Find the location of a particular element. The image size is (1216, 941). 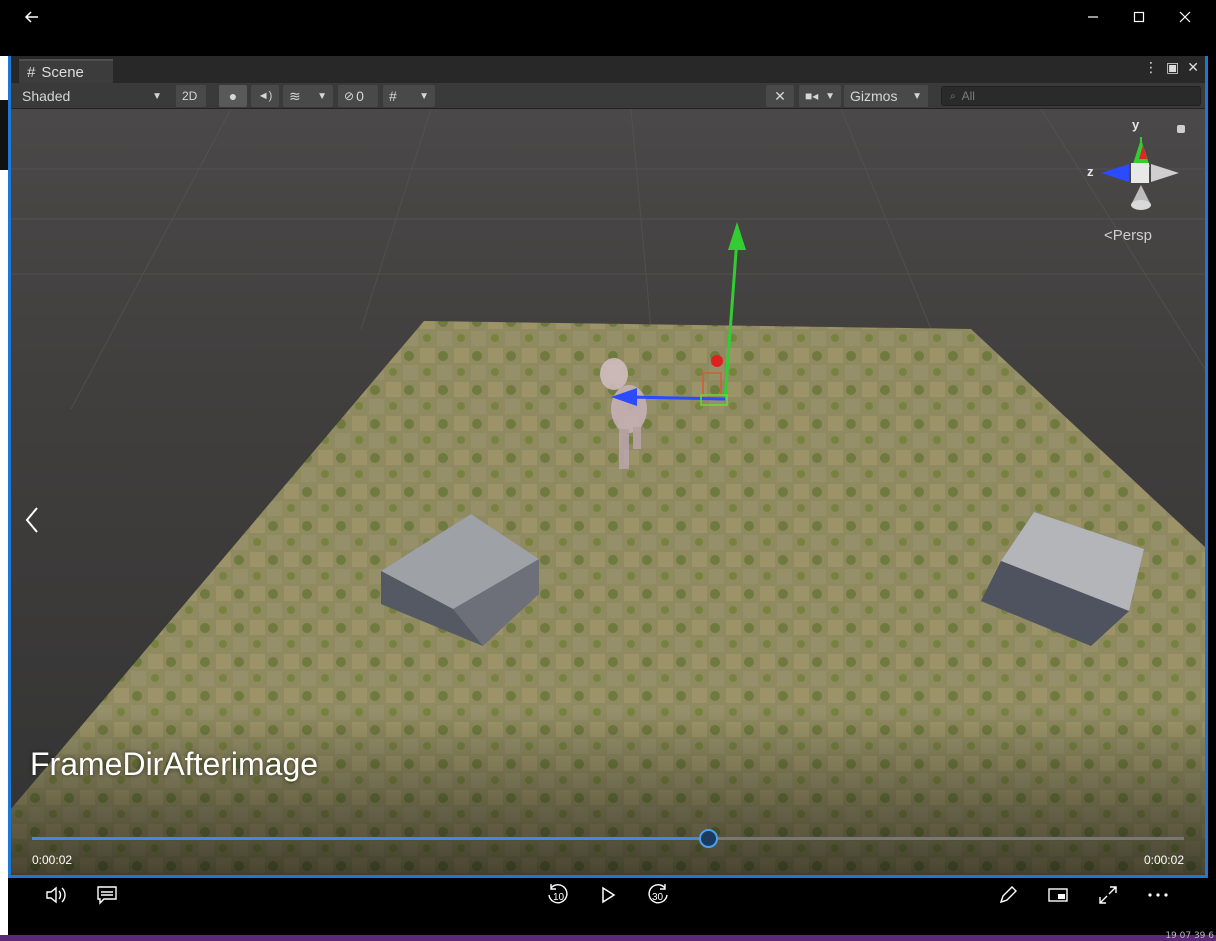

toggle-2d-label: 2D is located at coordinates (190, 96).